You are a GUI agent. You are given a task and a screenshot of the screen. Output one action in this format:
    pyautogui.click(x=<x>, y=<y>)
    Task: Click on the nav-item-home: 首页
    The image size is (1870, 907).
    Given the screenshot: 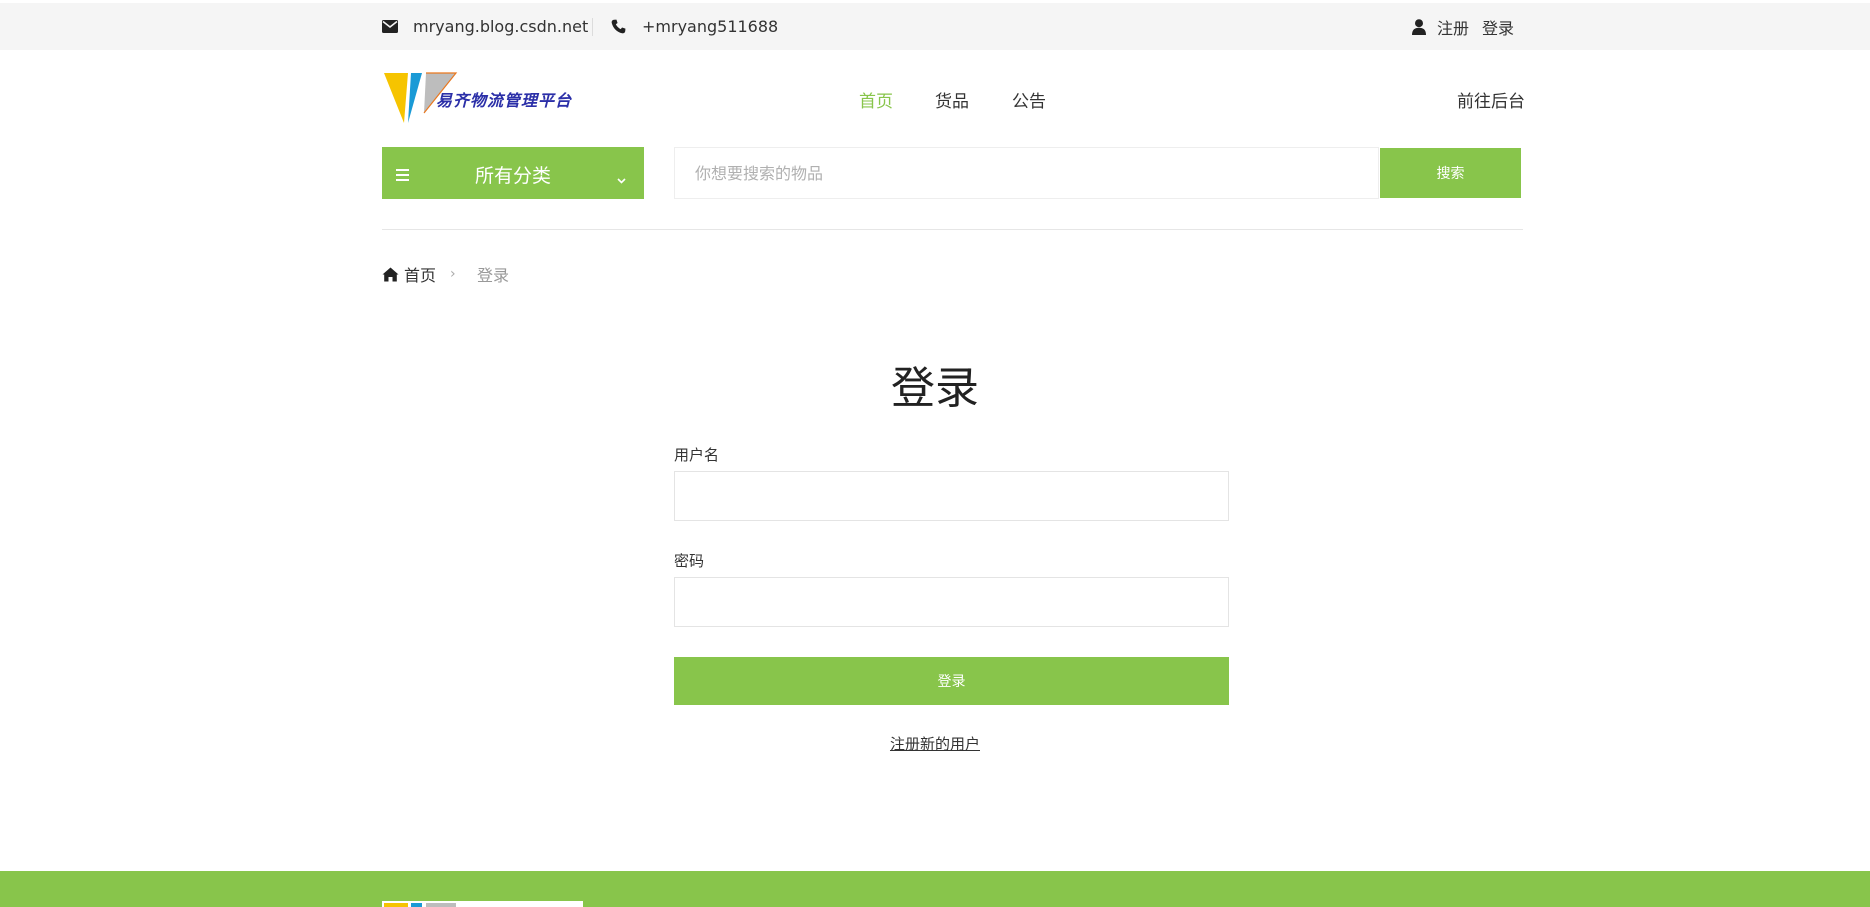 What is the action you would take?
    pyautogui.click(x=876, y=99)
    